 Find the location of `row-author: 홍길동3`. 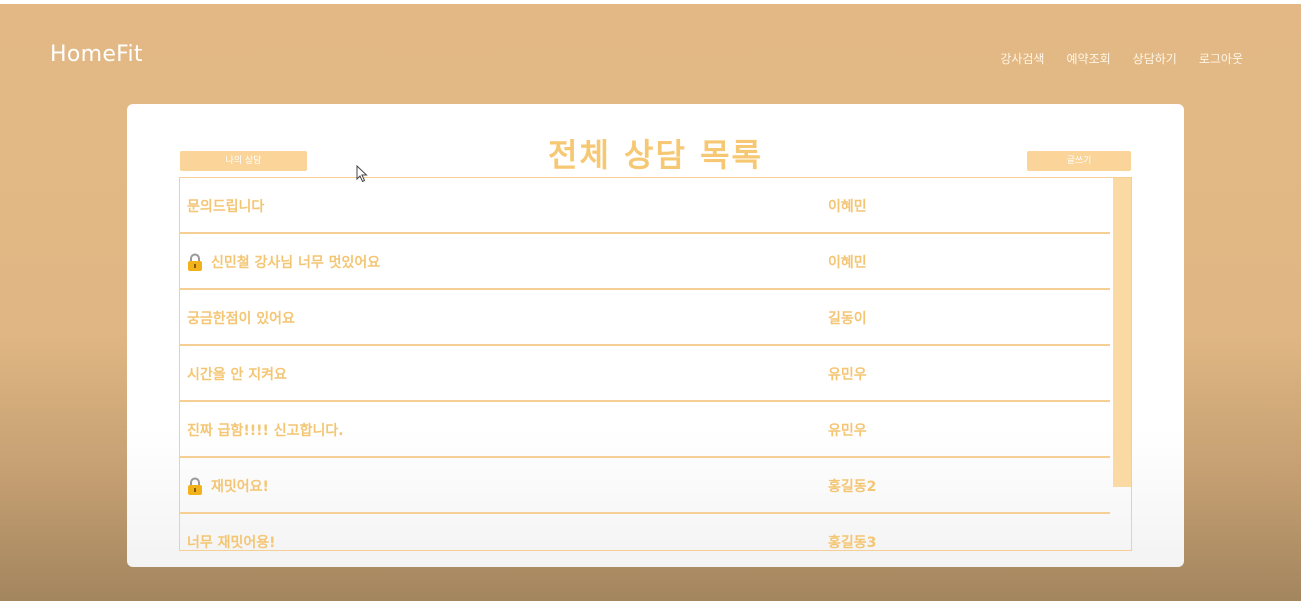

row-author: 홍길동3 is located at coordinates (852, 543).